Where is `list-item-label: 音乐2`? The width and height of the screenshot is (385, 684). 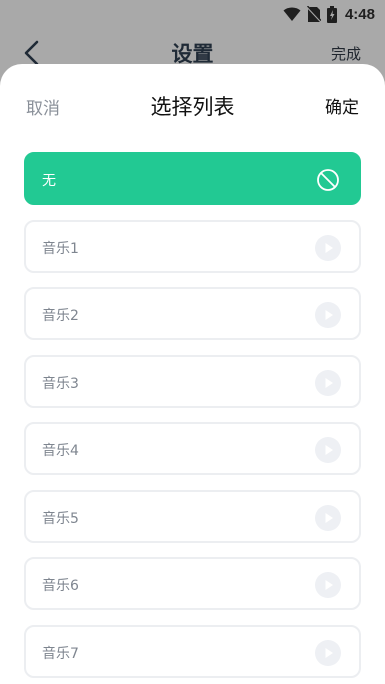
list-item-label: 音乐2 is located at coordinates (60, 316).